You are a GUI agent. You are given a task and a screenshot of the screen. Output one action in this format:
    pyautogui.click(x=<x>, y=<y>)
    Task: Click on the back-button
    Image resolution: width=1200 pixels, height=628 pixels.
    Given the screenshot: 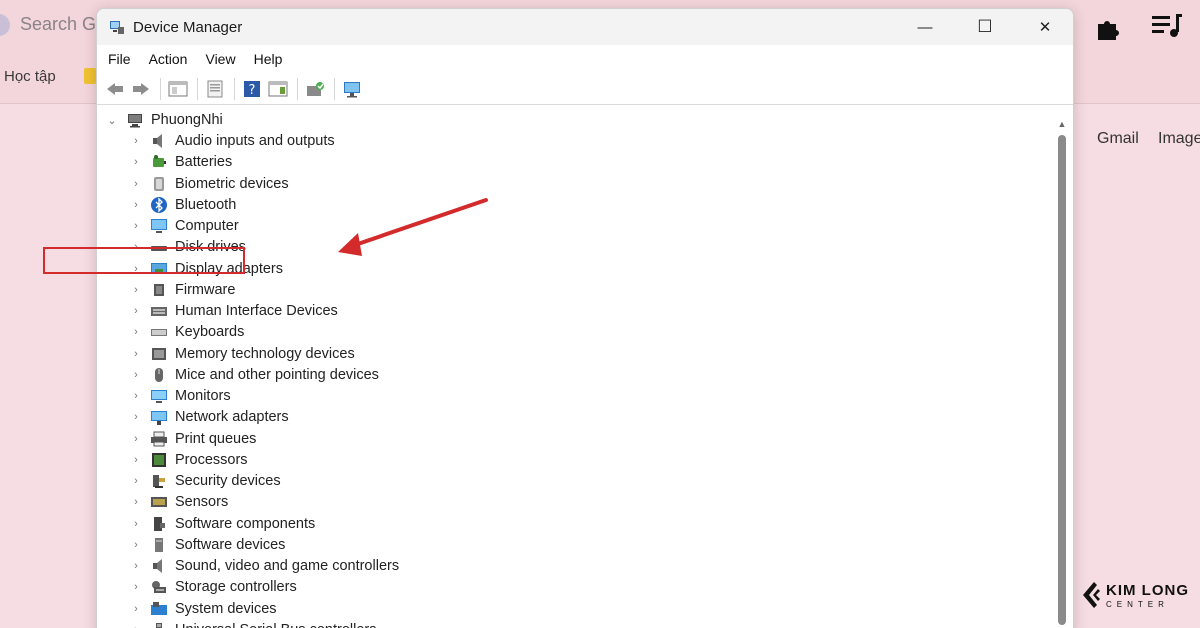 What is the action you would take?
    pyautogui.click(x=115, y=89)
    